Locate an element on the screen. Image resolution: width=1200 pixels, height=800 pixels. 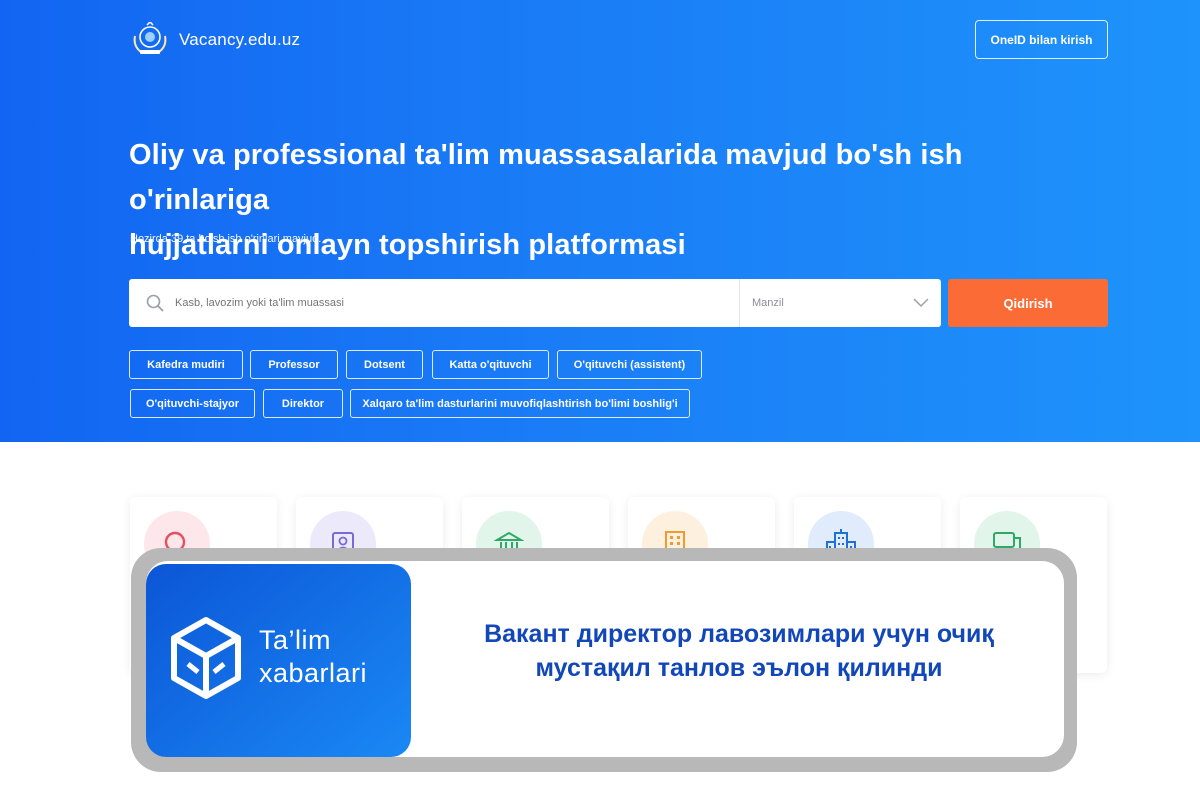
tag-katta-oqituvchi: Katta o'qituvchi is located at coordinates (490, 364).